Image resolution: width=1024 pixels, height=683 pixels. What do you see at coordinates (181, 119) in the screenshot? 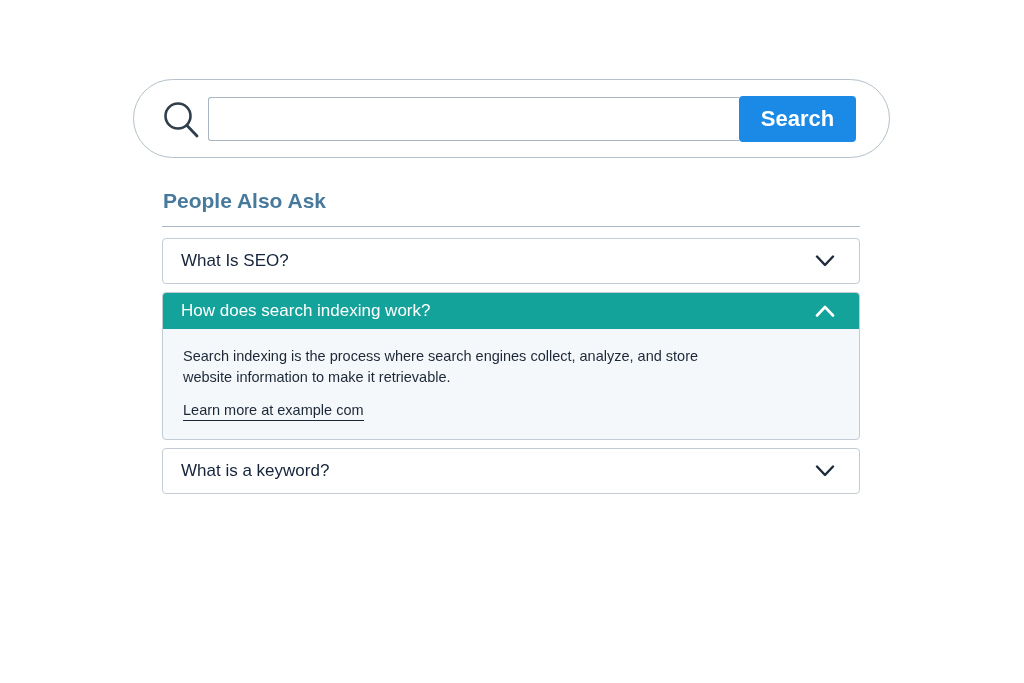
I see `search-icon` at bounding box center [181, 119].